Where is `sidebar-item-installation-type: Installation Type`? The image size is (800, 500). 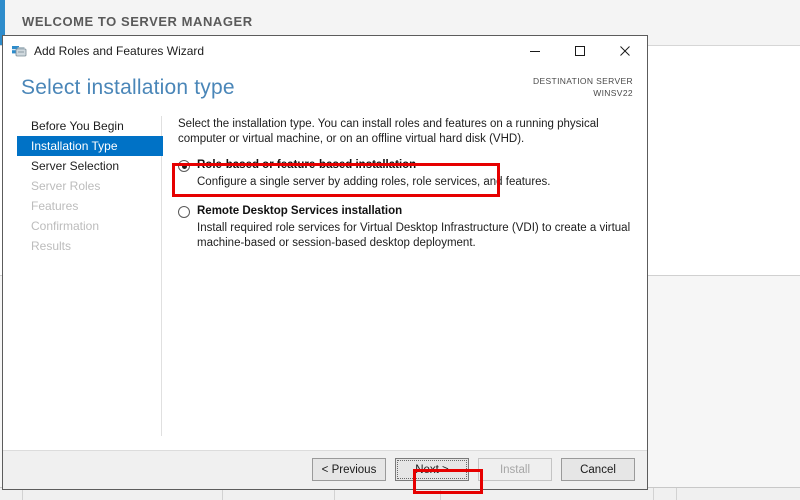
sidebar-item-installation-type: Installation Type is located at coordinates (90, 146).